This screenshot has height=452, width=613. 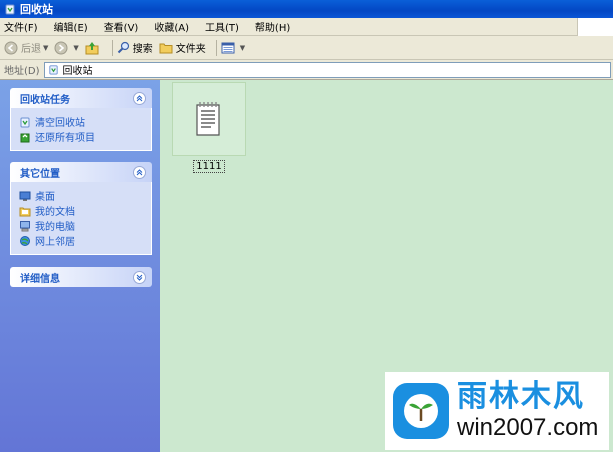 I want to click on panel-other-places: 其它位置 桌面 我的文档 我的电脑 网上邻居, so click(x=81, y=208).